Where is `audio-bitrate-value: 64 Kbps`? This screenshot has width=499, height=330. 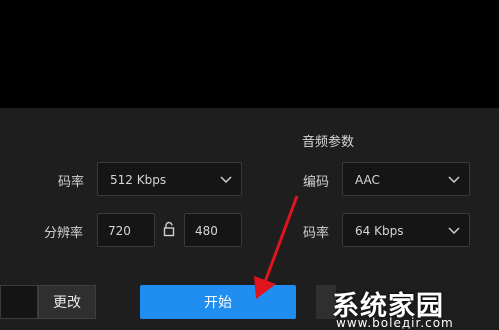
audio-bitrate-value: 64 Kbps is located at coordinates (379, 231).